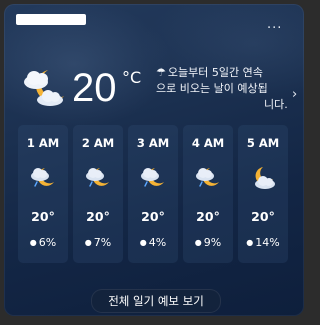 This screenshot has height=325, width=320. I want to click on precipitation-chance: ● 4%, so click(153, 242).